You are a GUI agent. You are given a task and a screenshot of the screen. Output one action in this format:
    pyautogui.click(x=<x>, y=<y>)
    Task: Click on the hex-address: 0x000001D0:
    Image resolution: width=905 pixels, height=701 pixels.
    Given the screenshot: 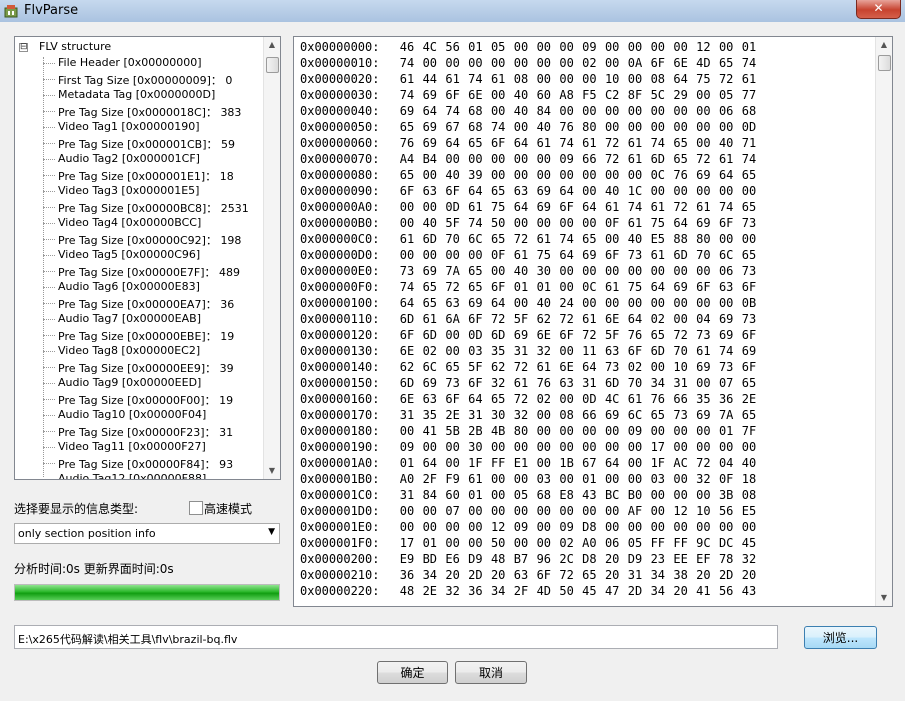 What is the action you would take?
    pyautogui.click(x=340, y=511)
    